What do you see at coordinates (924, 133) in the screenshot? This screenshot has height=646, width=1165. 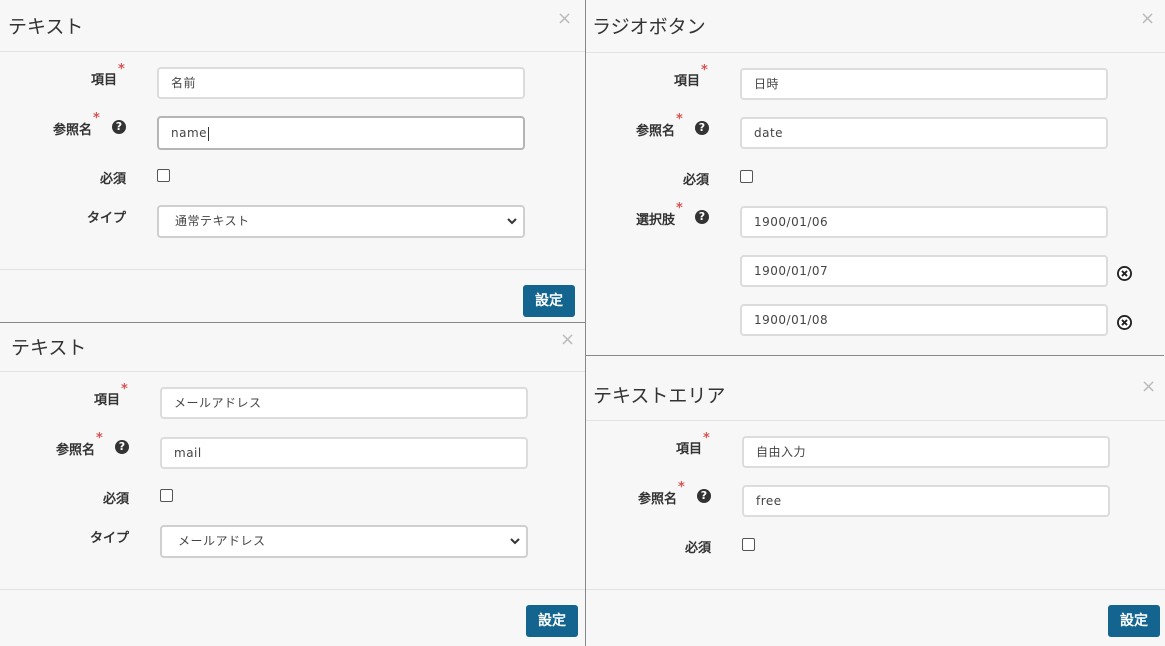 I see `ref-name-input: date` at bounding box center [924, 133].